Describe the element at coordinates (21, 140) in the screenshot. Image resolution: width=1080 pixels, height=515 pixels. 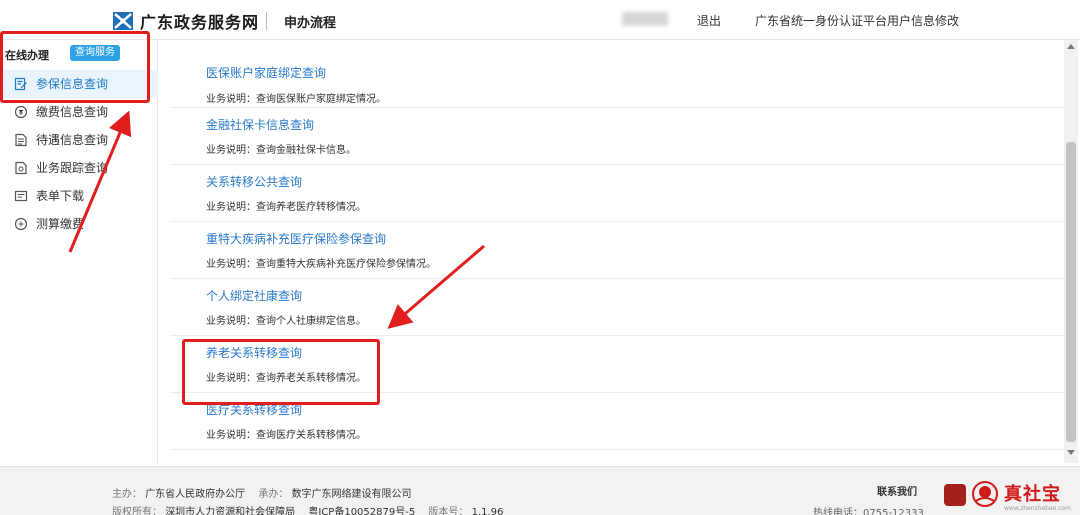
I see `document-icon` at that location.